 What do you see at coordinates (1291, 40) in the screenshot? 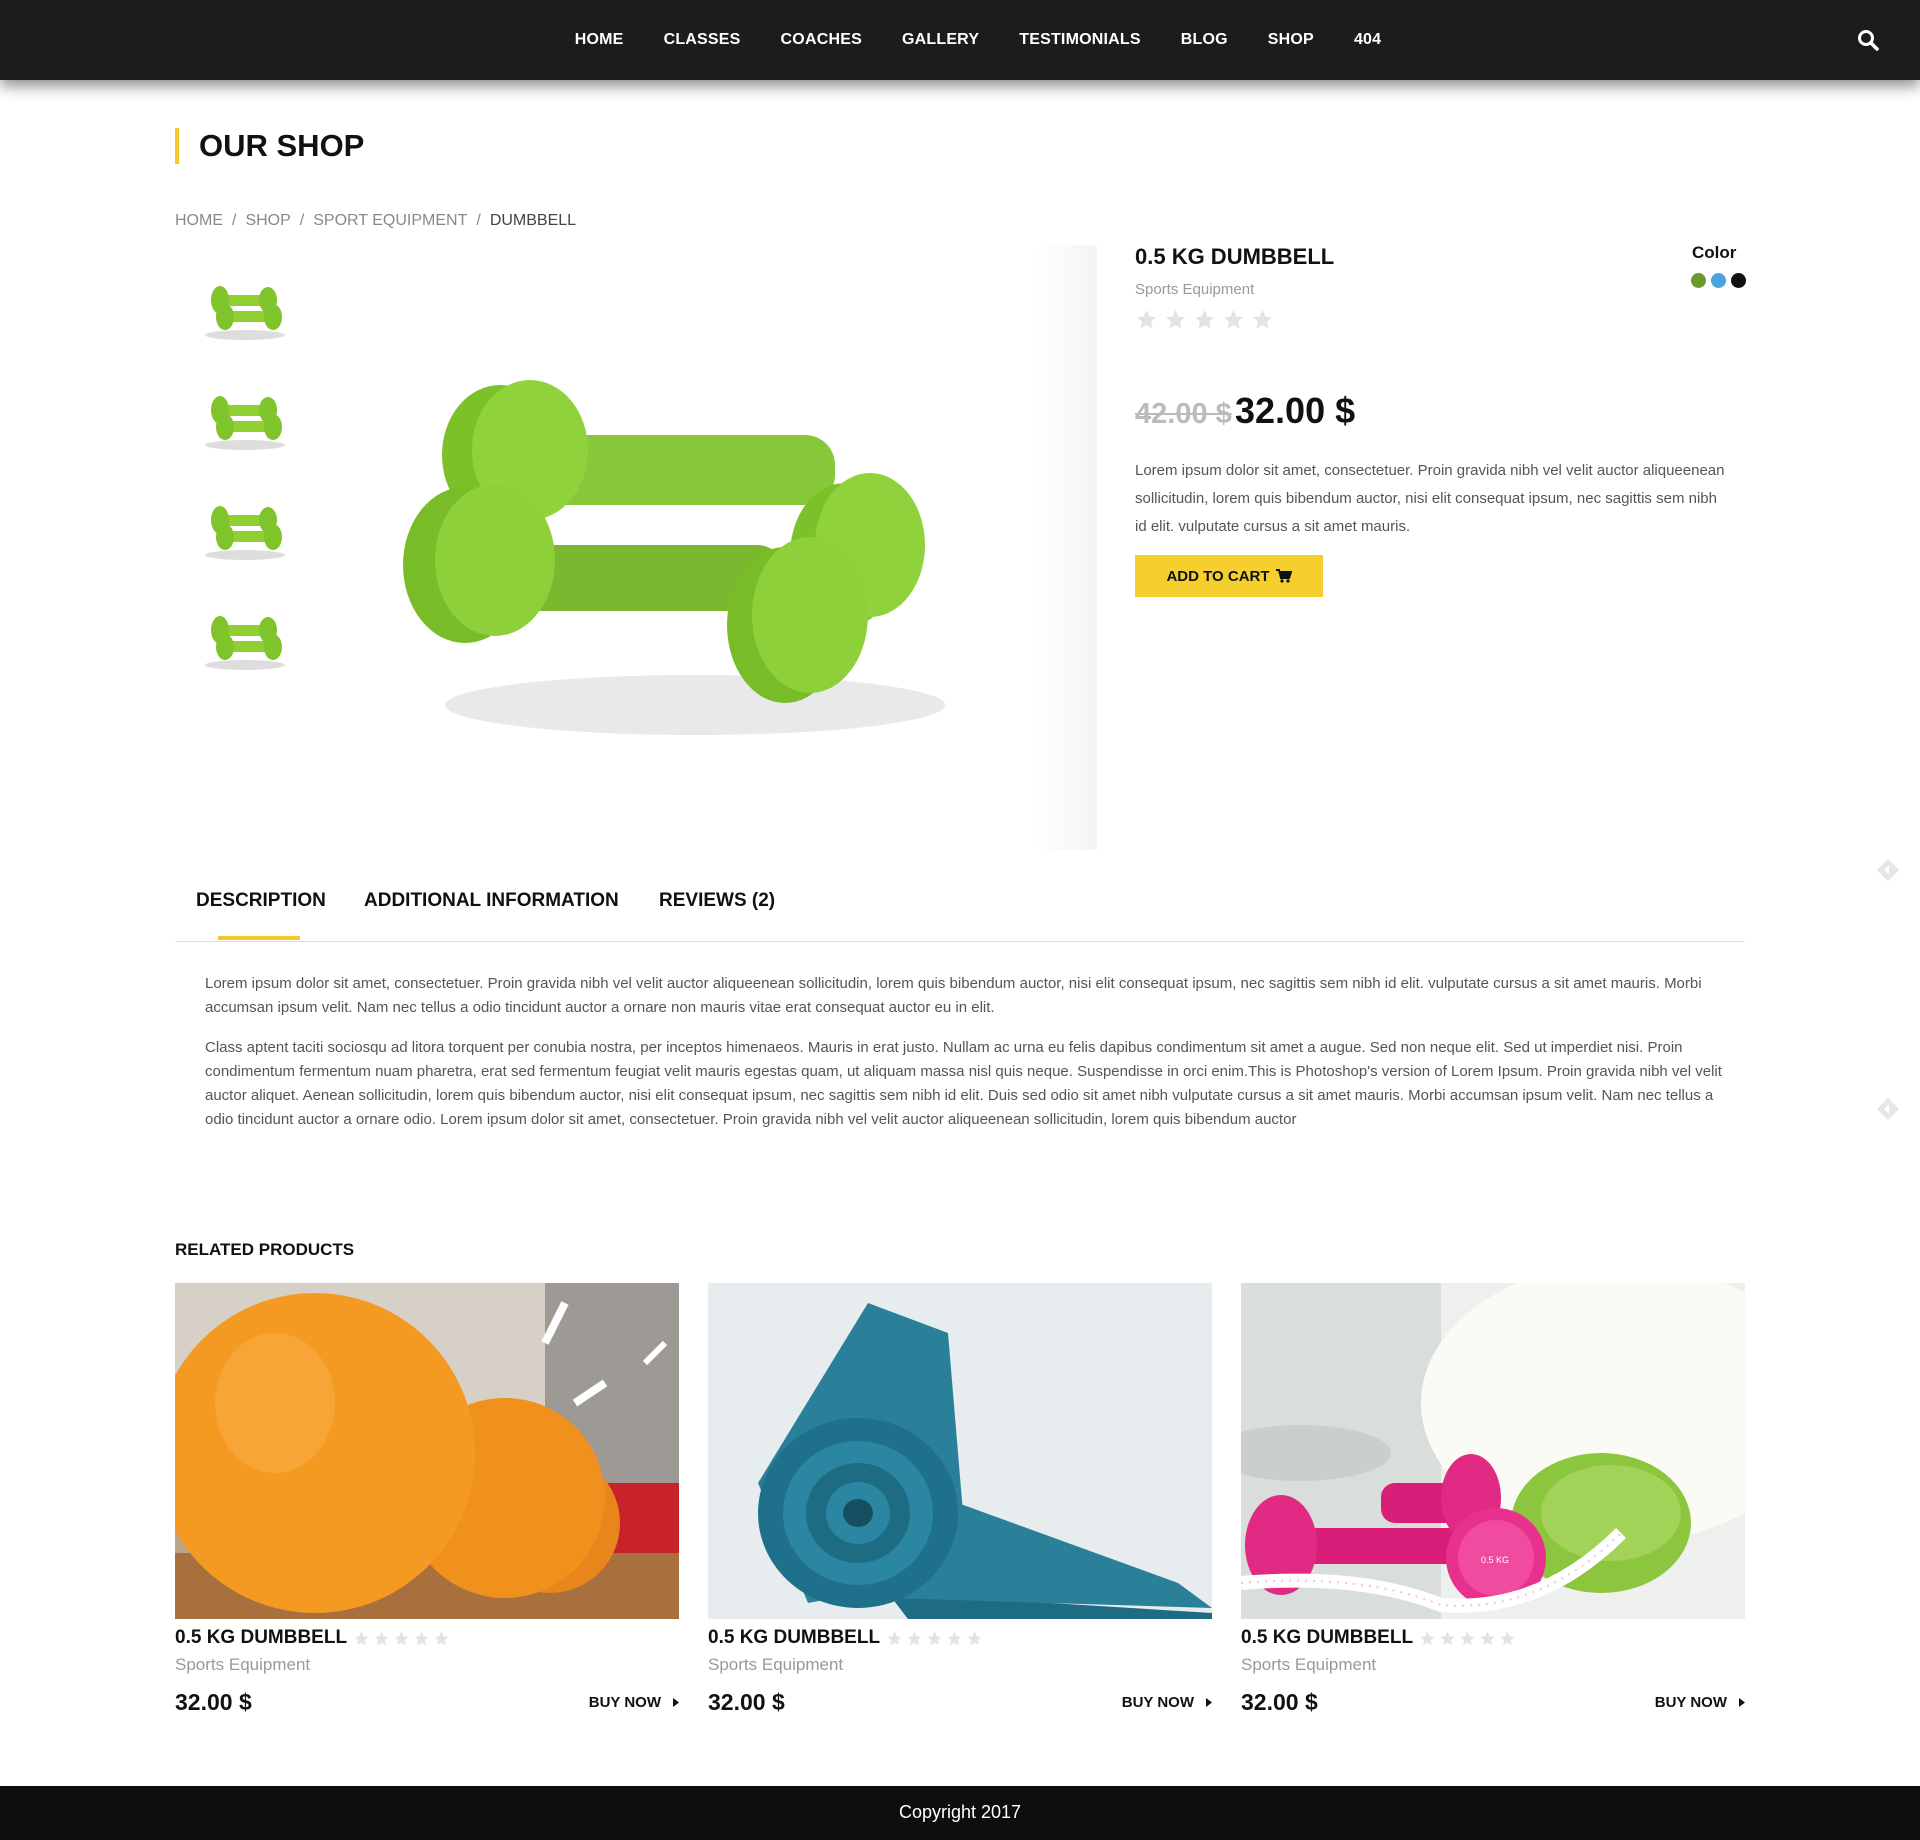
I see `nav-item-shop: SHOP` at bounding box center [1291, 40].